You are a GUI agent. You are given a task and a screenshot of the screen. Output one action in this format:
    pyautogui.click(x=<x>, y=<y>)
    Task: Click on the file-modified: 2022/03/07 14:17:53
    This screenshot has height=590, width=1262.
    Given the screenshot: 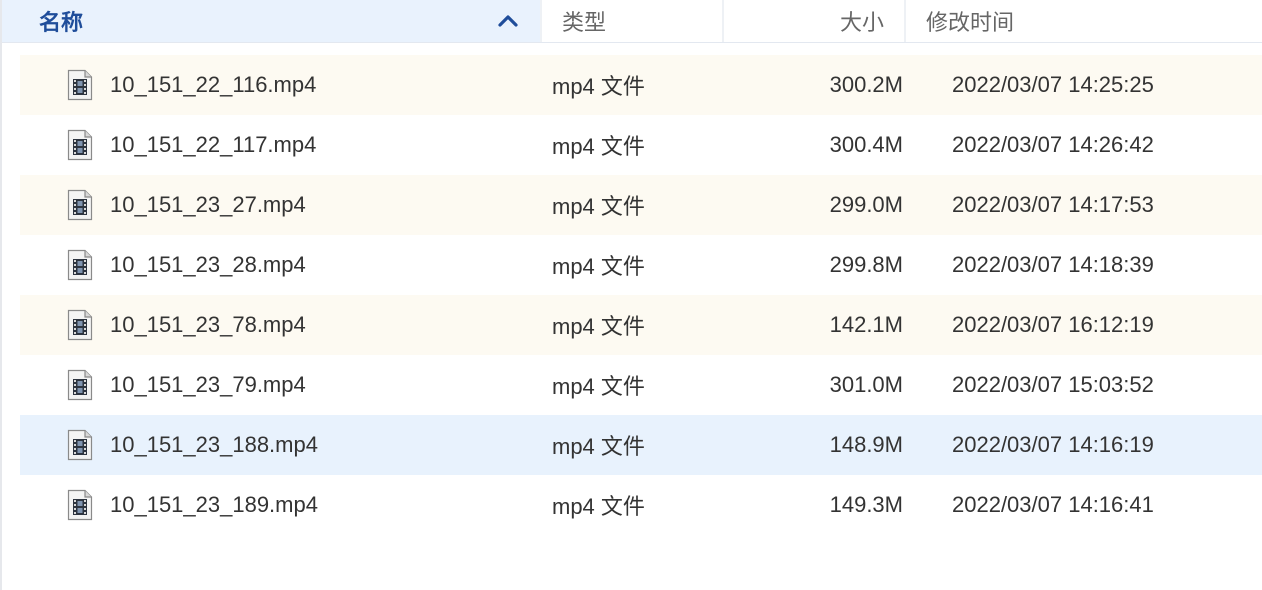 What is the action you would take?
    pyautogui.click(x=1053, y=204)
    